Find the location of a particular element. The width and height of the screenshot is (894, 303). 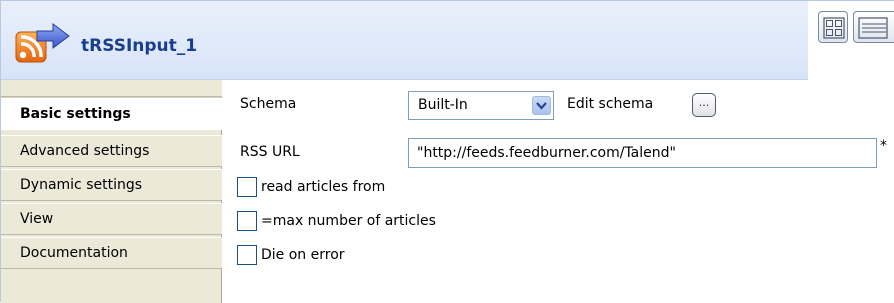

tab-documentation: Documentation is located at coordinates (111, 253).